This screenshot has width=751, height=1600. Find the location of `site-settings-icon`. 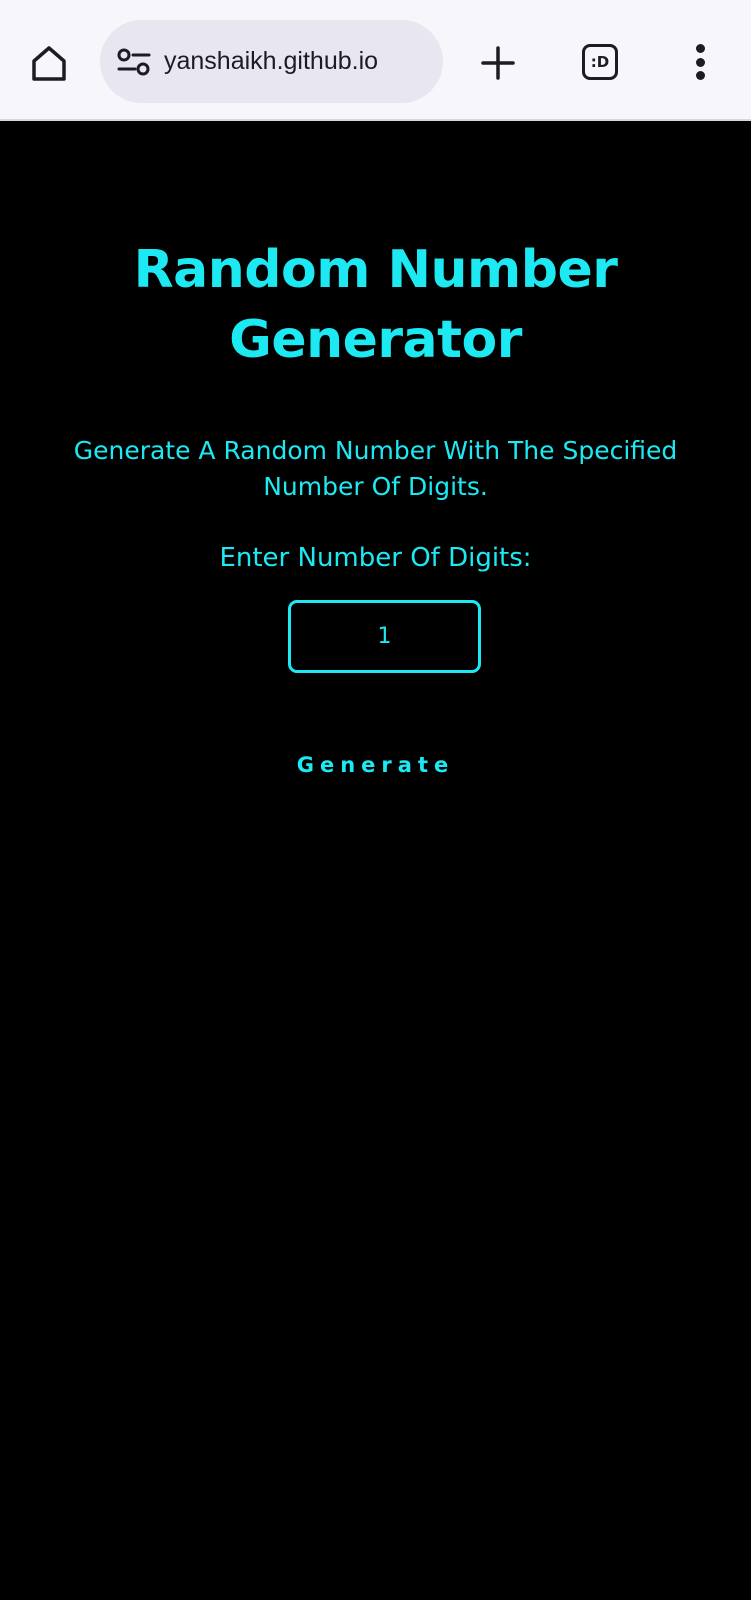

site-settings-icon is located at coordinates (134, 62).